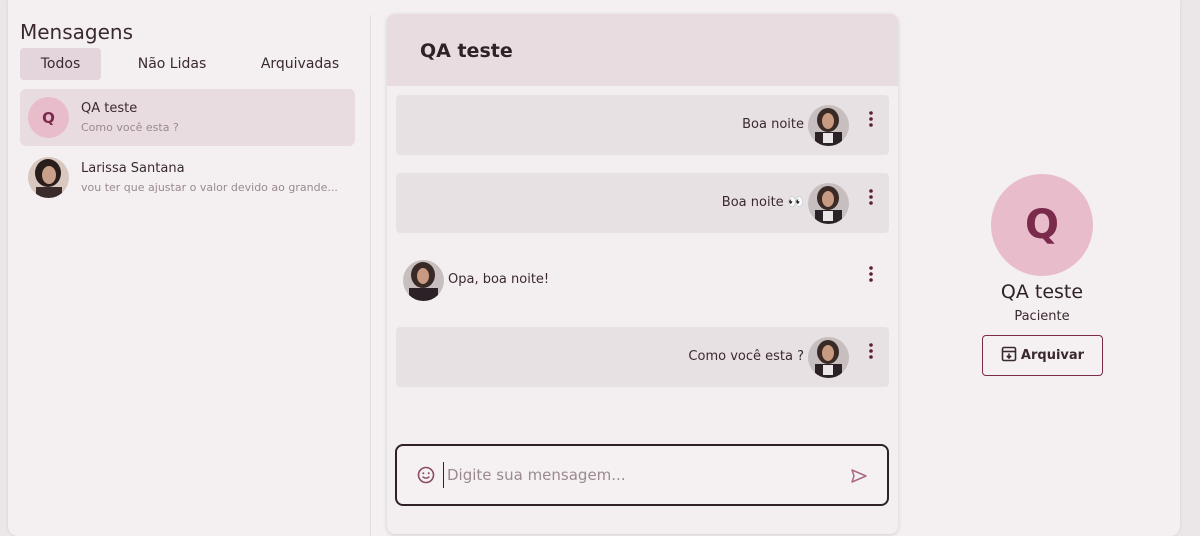 The image size is (1200, 536). Describe the element at coordinates (1042, 316) in the screenshot. I see `profile-role: Paciente` at that location.